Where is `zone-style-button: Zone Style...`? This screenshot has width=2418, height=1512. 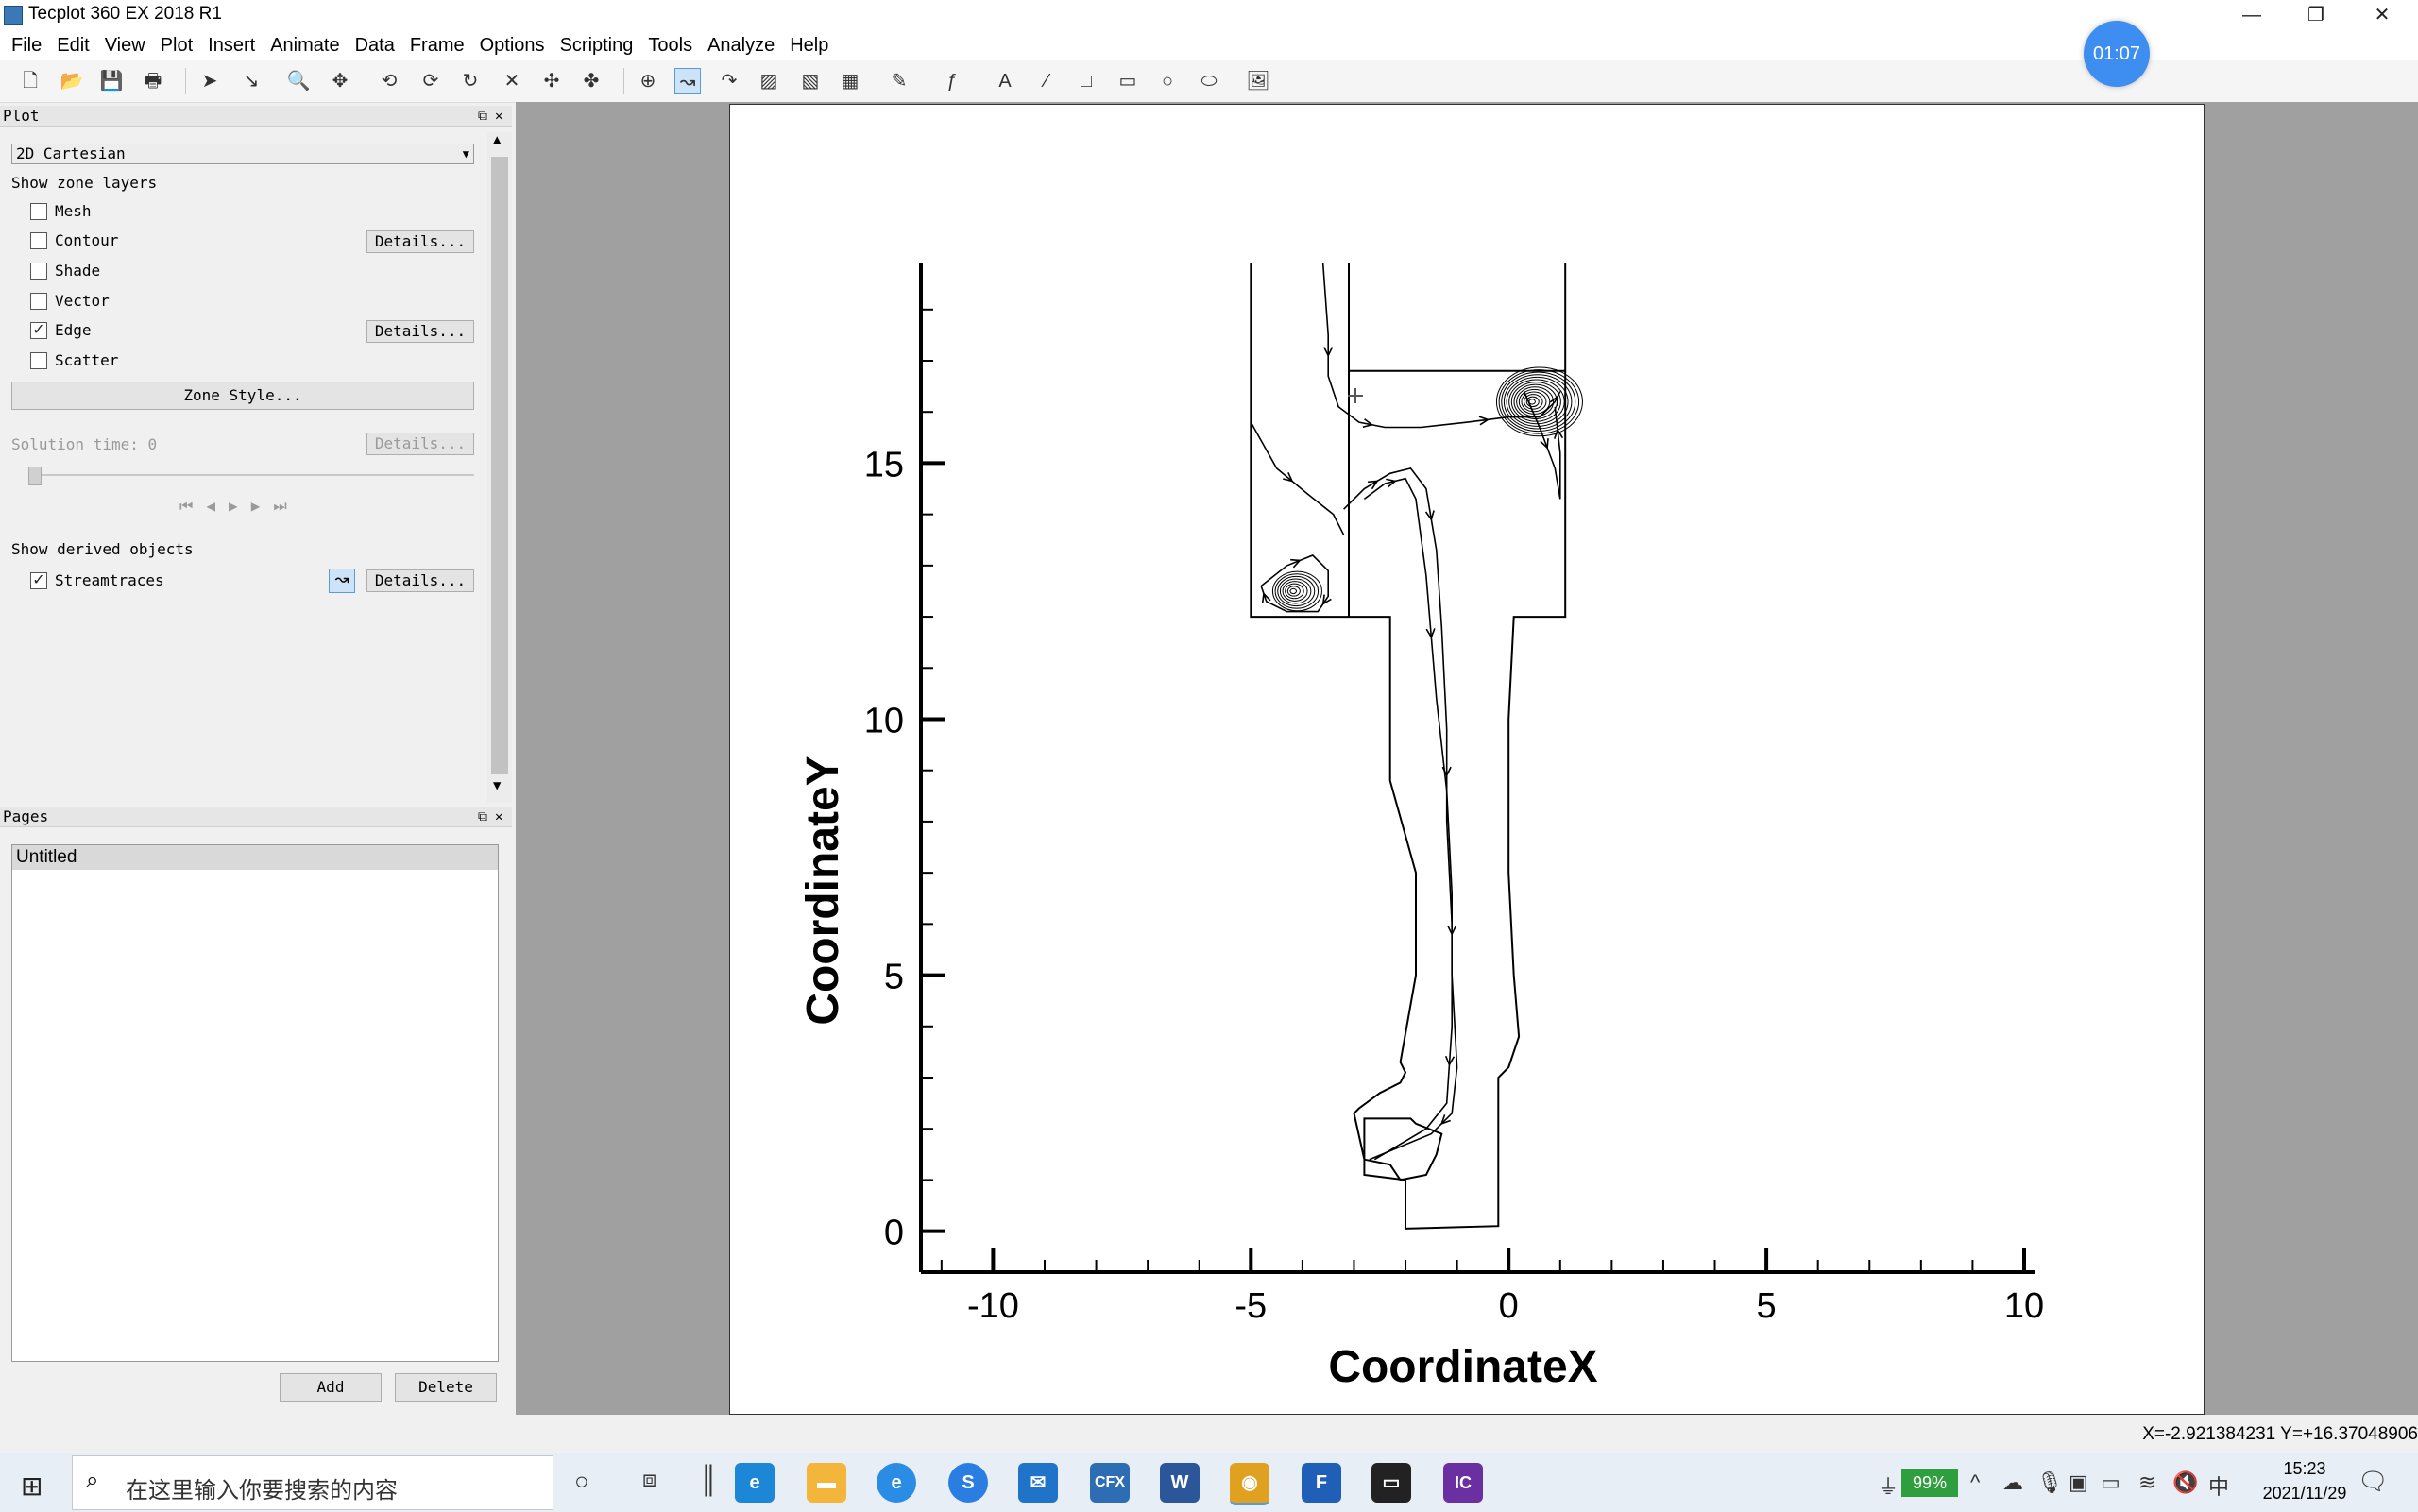 zone-style-button: Zone Style... is located at coordinates (243, 396).